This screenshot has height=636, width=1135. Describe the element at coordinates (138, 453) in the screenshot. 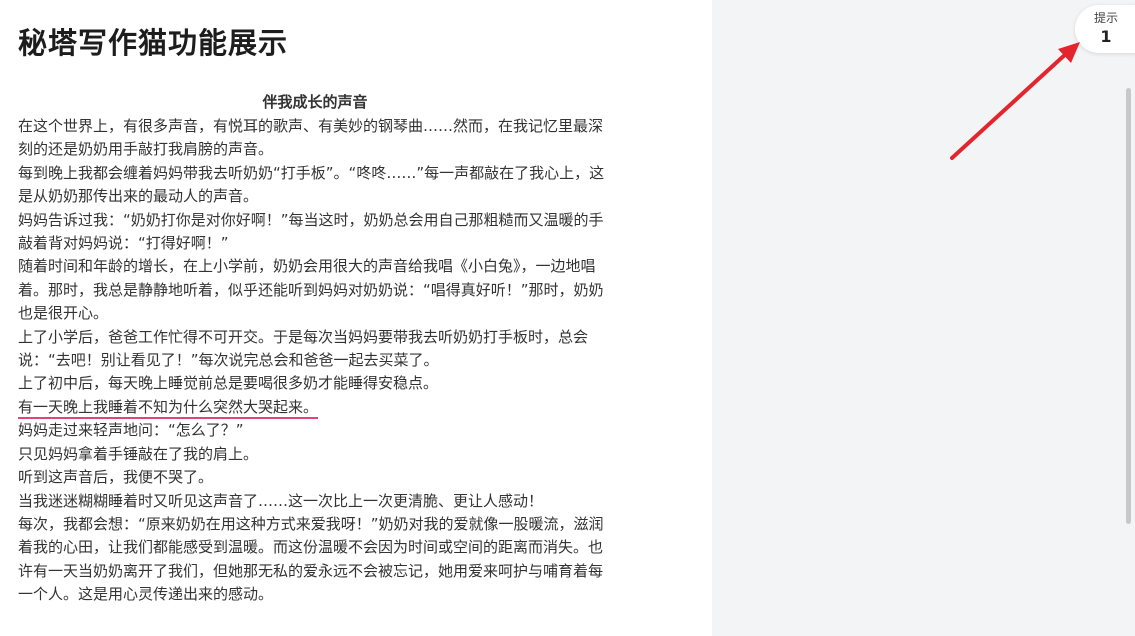

I see `paragraph-text: 只见妈妈拿着手锤敲在了我的肩上。` at that location.